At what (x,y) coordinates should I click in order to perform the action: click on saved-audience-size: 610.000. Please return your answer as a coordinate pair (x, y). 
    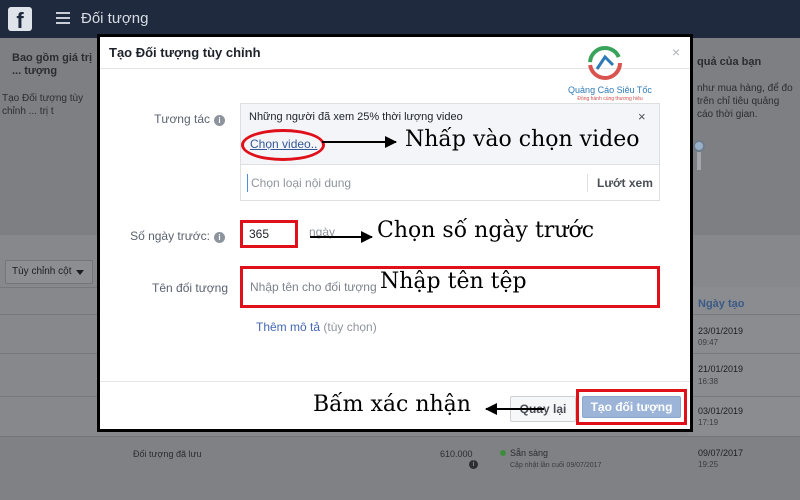
    Looking at the image, I should click on (456, 454).